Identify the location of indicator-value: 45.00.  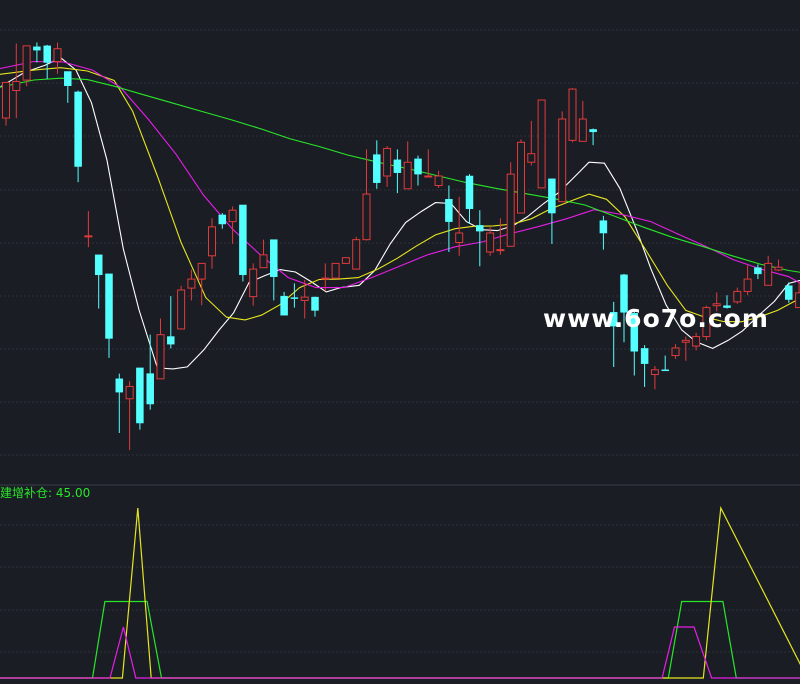
(73, 493).